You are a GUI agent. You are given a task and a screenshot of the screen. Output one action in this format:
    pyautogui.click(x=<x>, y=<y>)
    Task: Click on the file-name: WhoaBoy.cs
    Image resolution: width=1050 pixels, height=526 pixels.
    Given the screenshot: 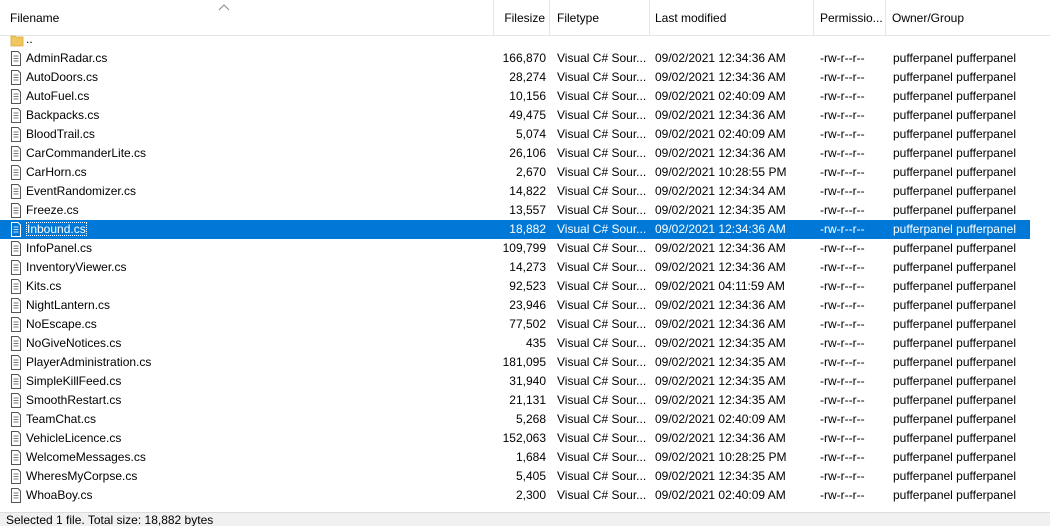 What is the action you would take?
    pyautogui.click(x=59, y=495)
    